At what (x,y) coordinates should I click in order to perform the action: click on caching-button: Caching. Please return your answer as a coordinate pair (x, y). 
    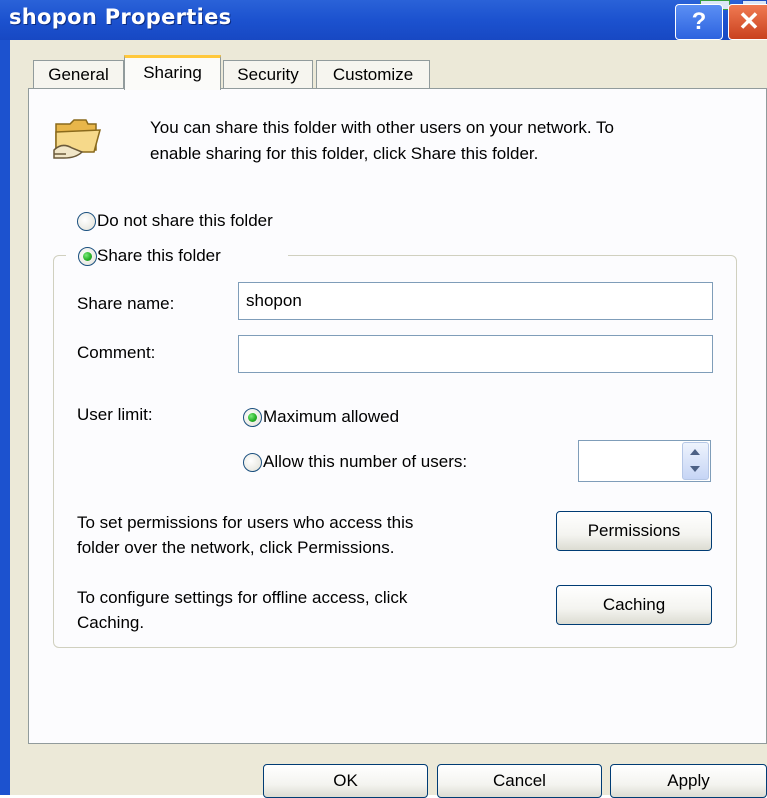
    Looking at the image, I should click on (634, 605).